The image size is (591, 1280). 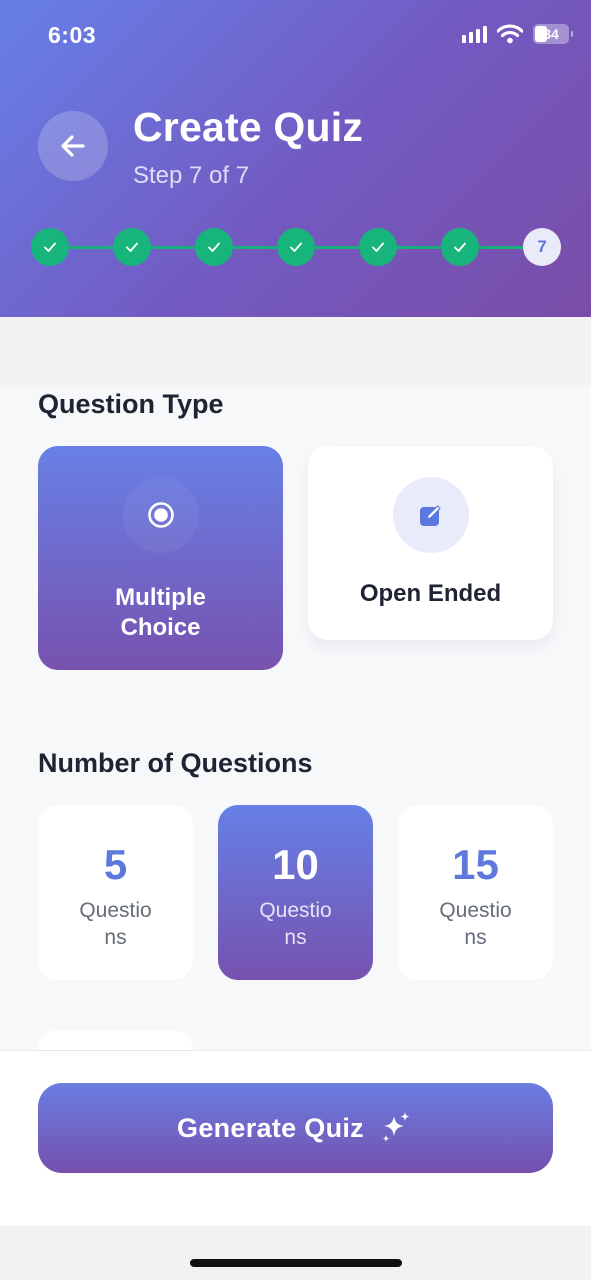 I want to click on step-6-complete, so click(x=460, y=247).